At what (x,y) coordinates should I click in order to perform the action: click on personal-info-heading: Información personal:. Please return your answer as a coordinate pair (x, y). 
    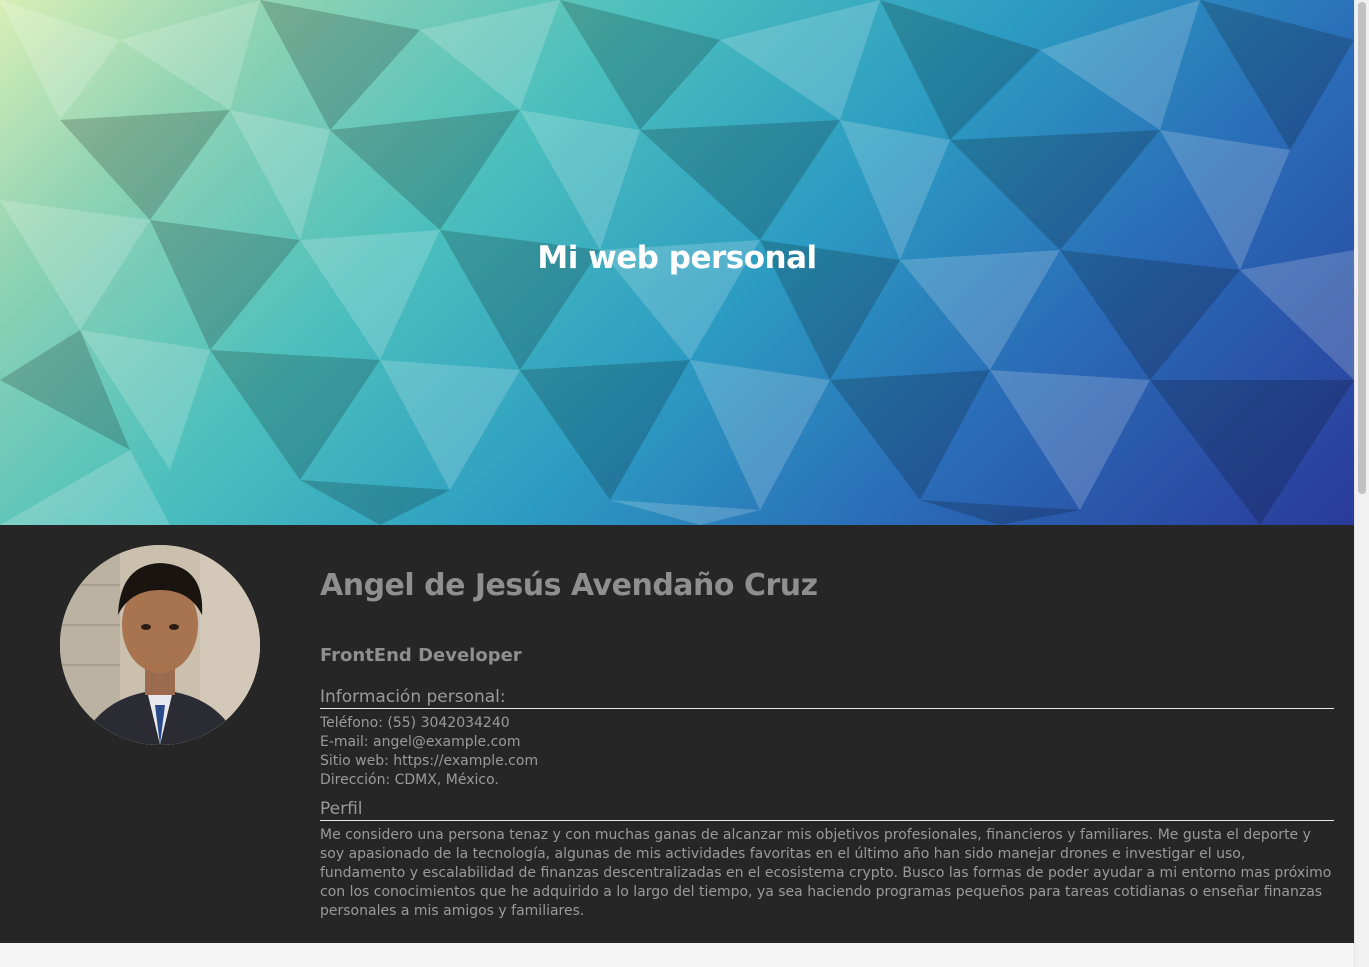
    Looking at the image, I should click on (827, 698).